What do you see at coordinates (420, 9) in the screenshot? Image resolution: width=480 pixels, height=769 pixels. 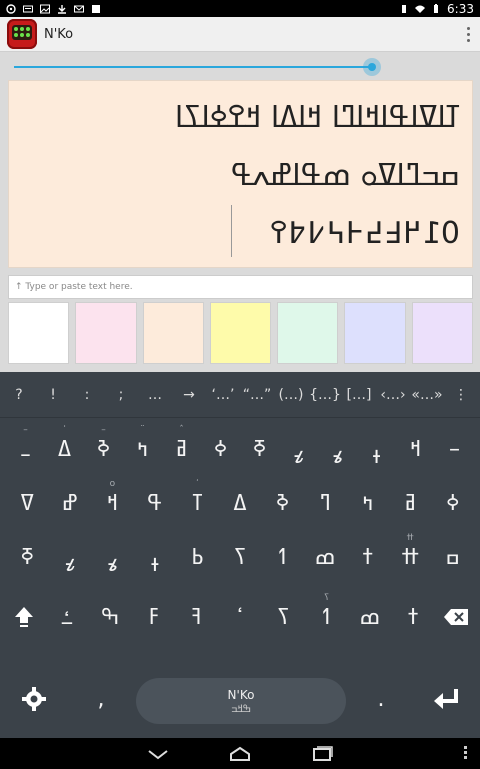 I see `wifi-icon` at bounding box center [420, 9].